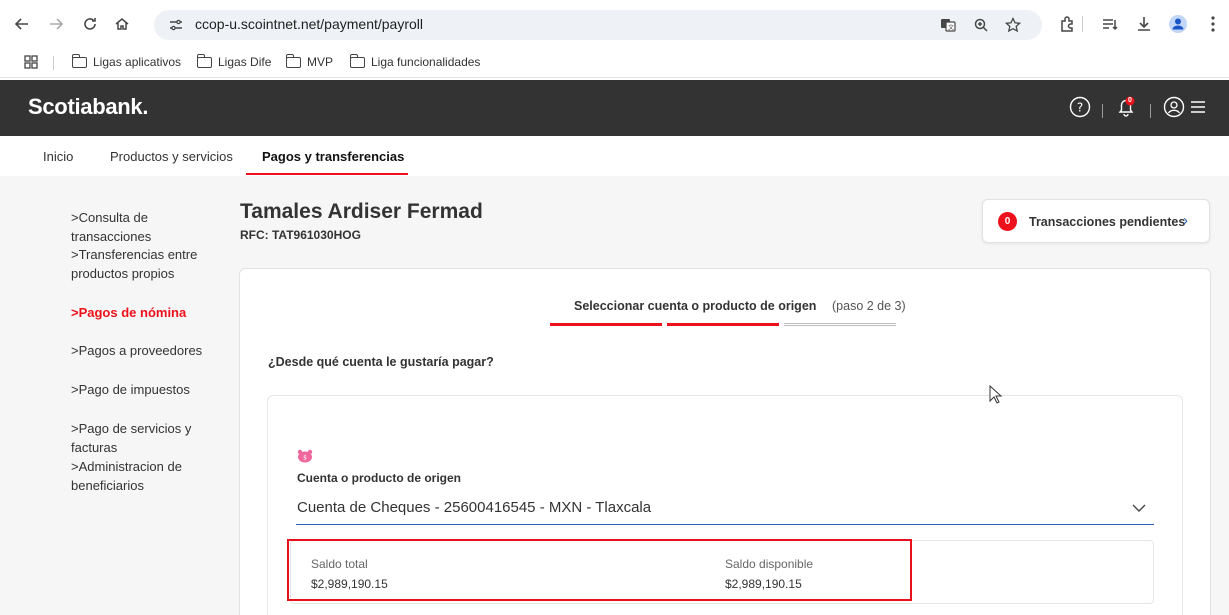 The image size is (1229, 615). I want to click on piggy-bank-icon: $, so click(305, 456).